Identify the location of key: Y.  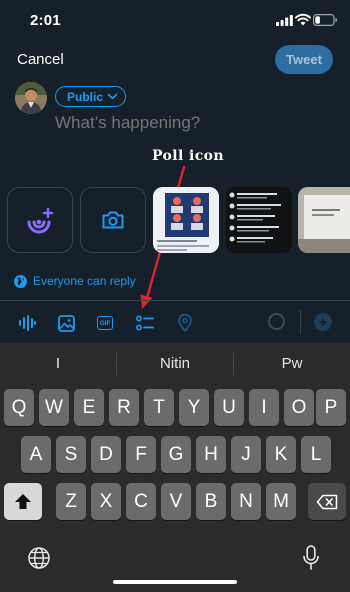
(194, 407).